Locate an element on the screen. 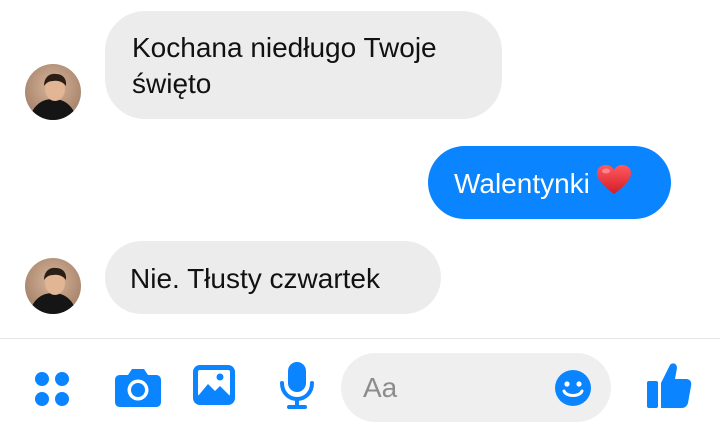  image-icon is located at coordinates (214, 385).